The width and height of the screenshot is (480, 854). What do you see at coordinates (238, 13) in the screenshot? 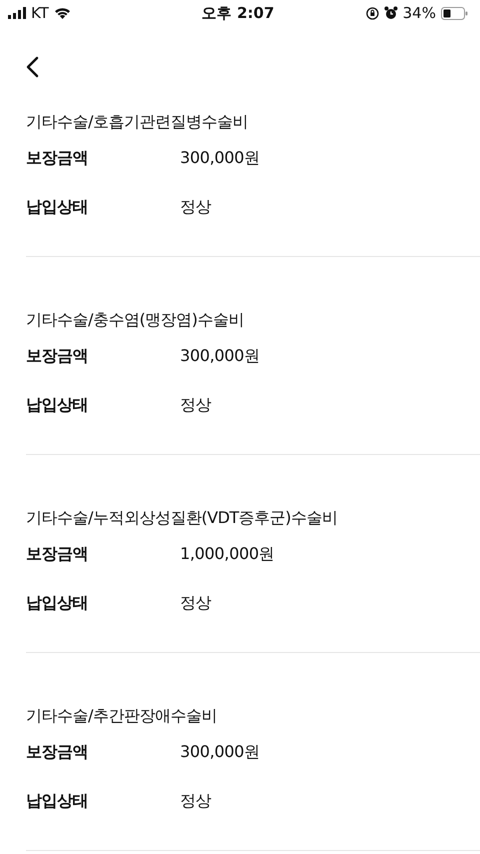
I see `status-time: 오후 2:07` at bounding box center [238, 13].